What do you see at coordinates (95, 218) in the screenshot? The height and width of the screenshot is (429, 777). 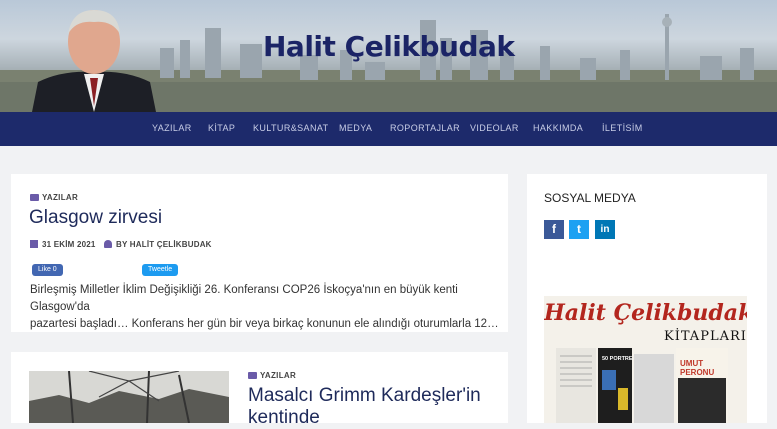 I see `post-title: Glasgow zirvesi` at bounding box center [95, 218].